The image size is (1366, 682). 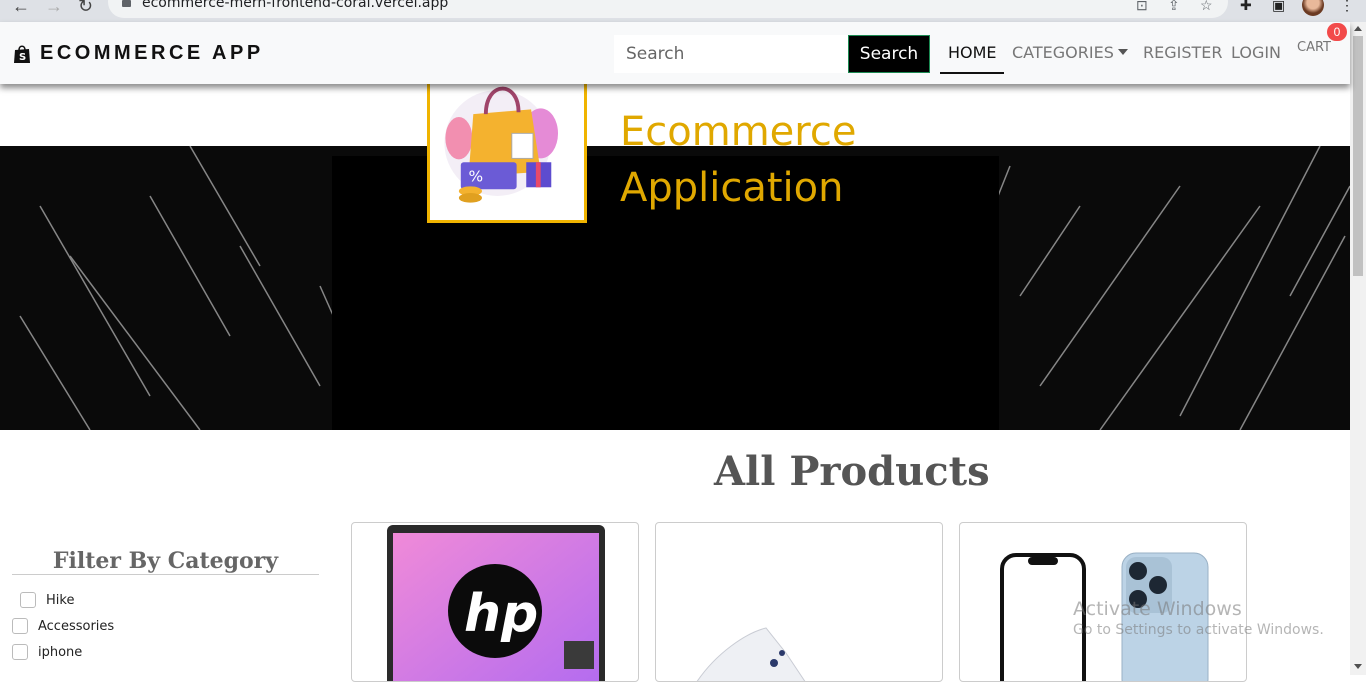 What do you see at coordinates (165, 561) in the screenshot?
I see `filter-title: Filter By Category` at bounding box center [165, 561].